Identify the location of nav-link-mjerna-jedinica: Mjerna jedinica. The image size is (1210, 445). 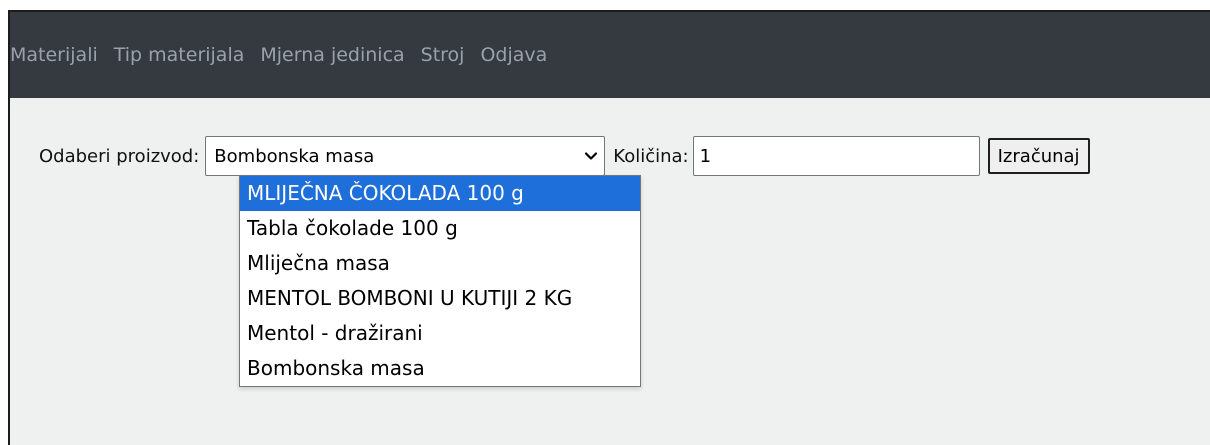
(332, 55).